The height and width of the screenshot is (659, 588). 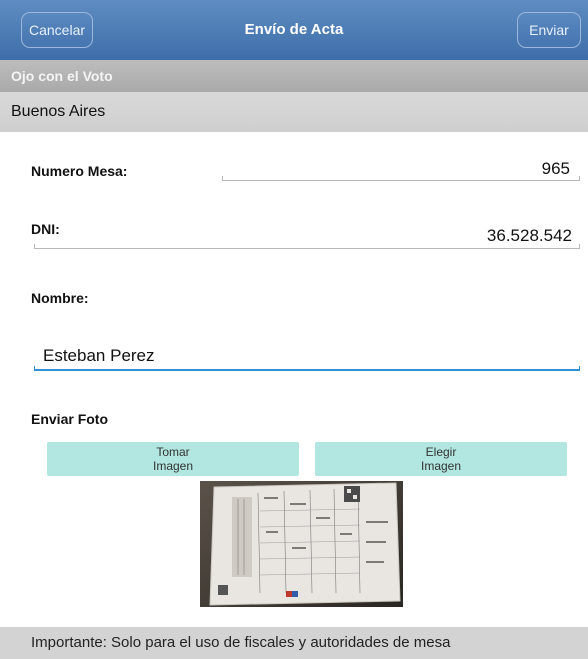 What do you see at coordinates (294, 112) in the screenshot?
I see `region-bar: Buenos Aires` at bounding box center [294, 112].